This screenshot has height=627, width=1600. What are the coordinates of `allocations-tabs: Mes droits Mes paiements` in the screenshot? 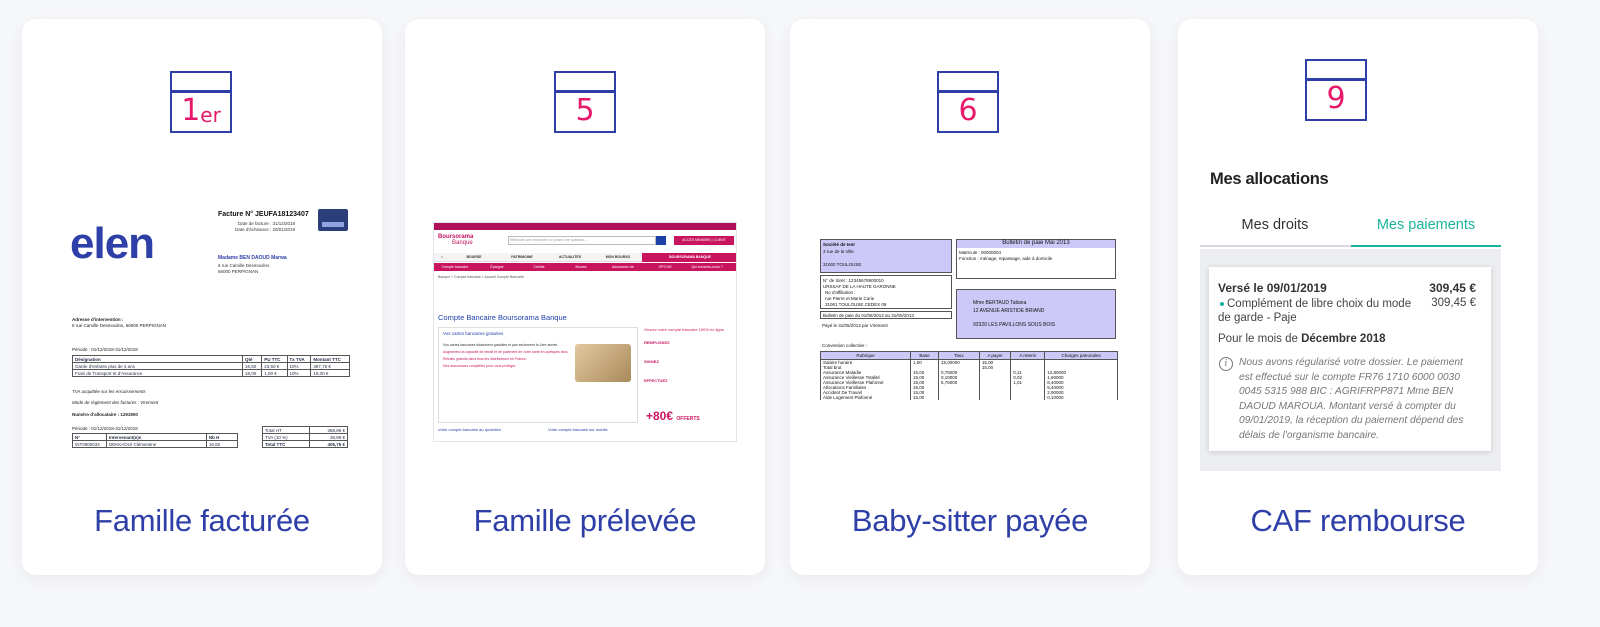 It's located at (1350, 228).